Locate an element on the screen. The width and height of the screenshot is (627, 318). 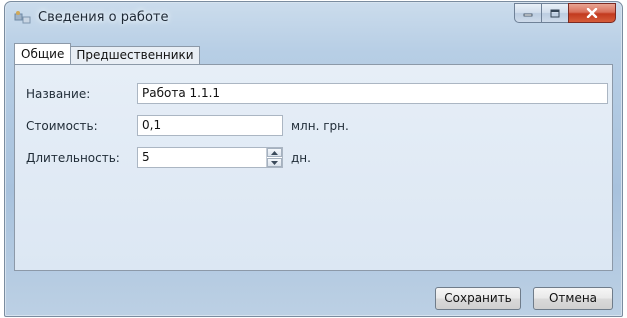
maximize-button is located at coordinates (554, 13).